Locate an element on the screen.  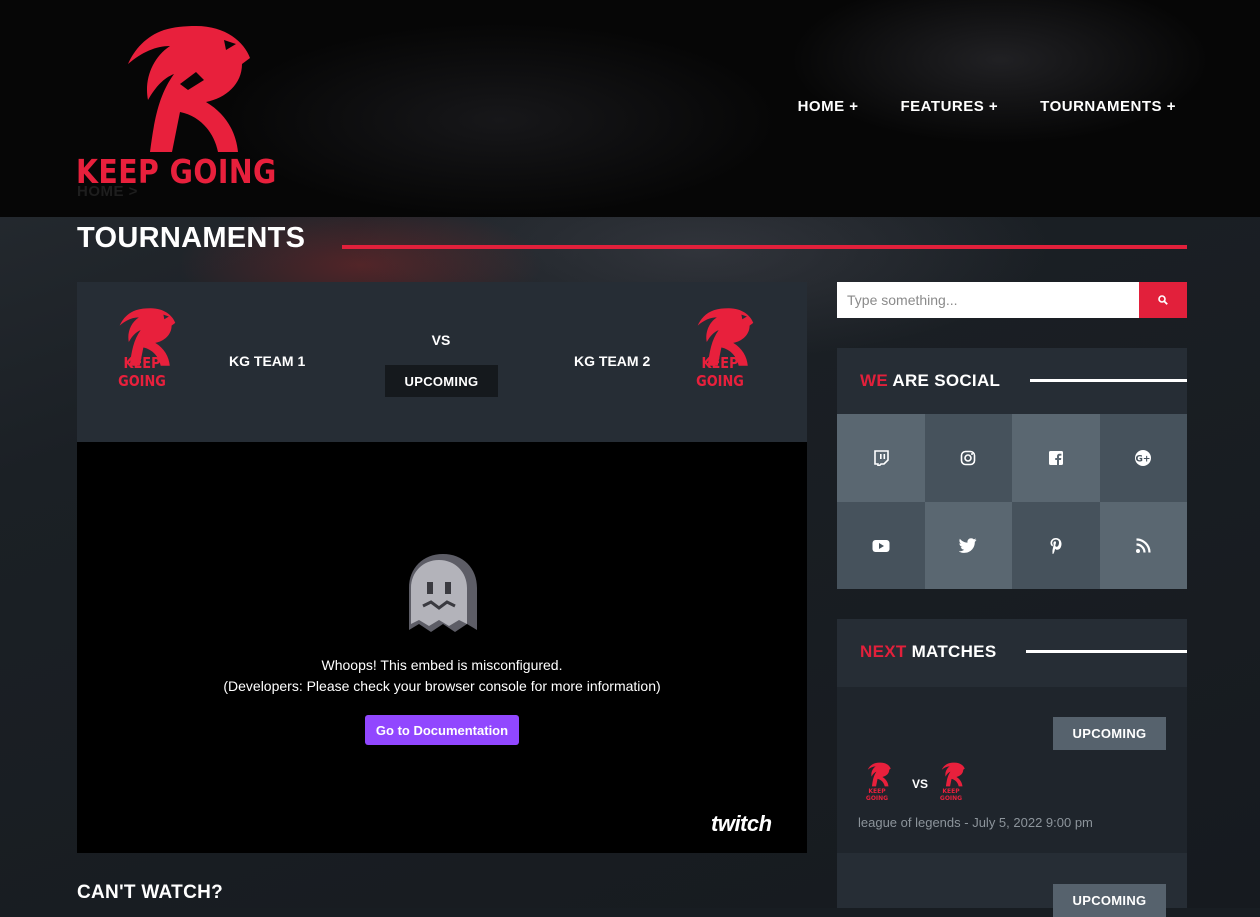
team1-logo-text: KEEP GOING is located at coordinates (142, 372).